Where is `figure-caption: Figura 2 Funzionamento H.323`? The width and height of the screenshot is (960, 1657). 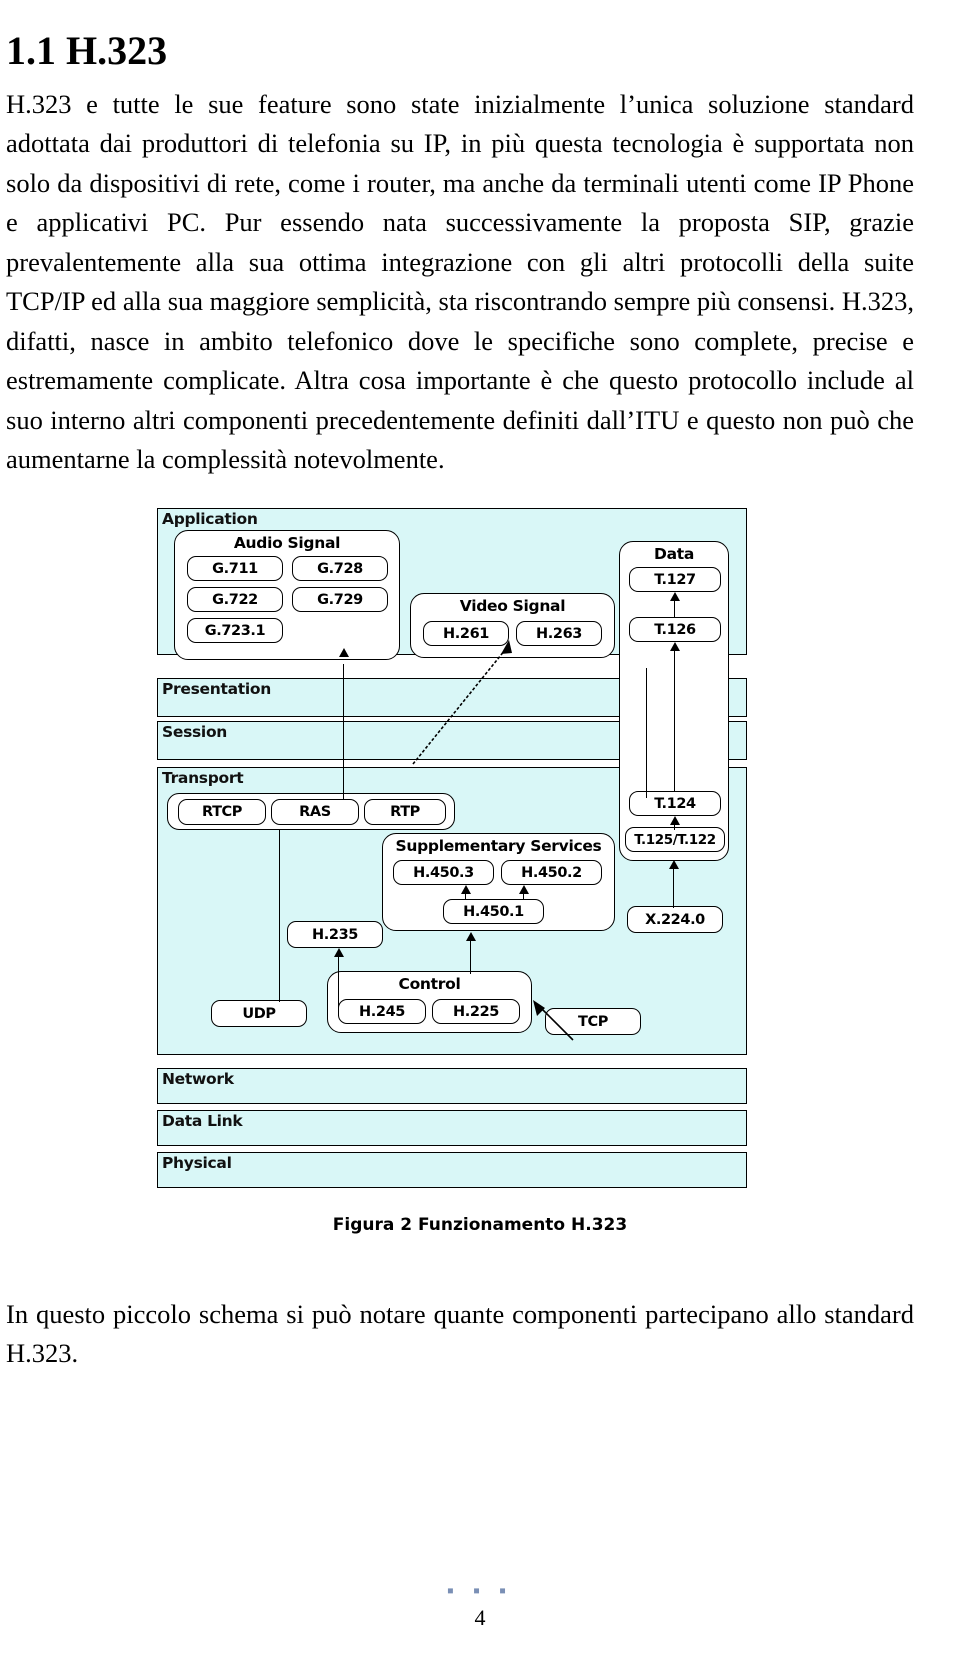
figure-caption: Figura 2 Funzionamento H.323 is located at coordinates (480, 1225).